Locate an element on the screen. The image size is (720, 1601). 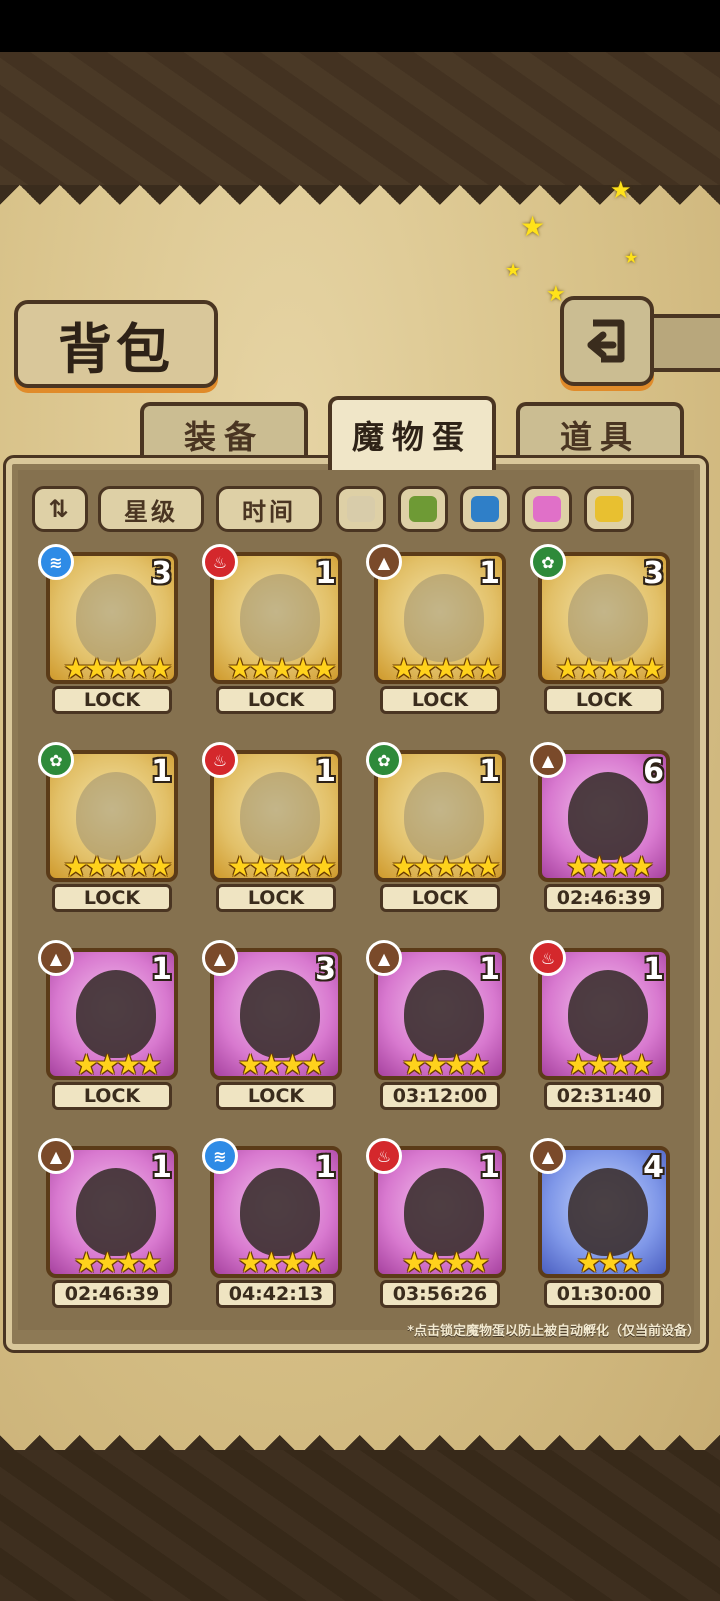
status-bar is located at coordinates (360, 26).